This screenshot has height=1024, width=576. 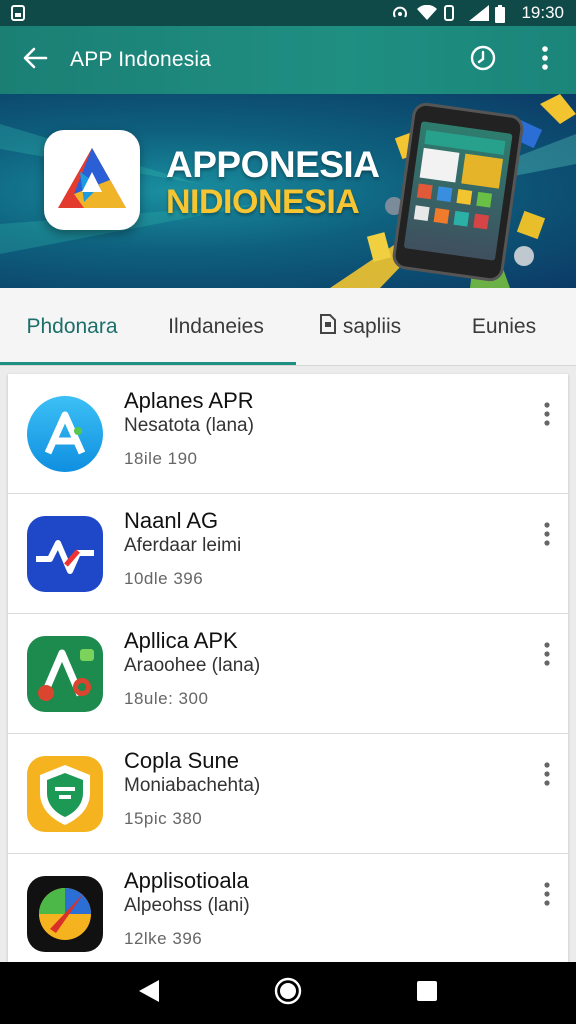 I want to click on tab-eunies: Eunies, so click(x=504, y=326).